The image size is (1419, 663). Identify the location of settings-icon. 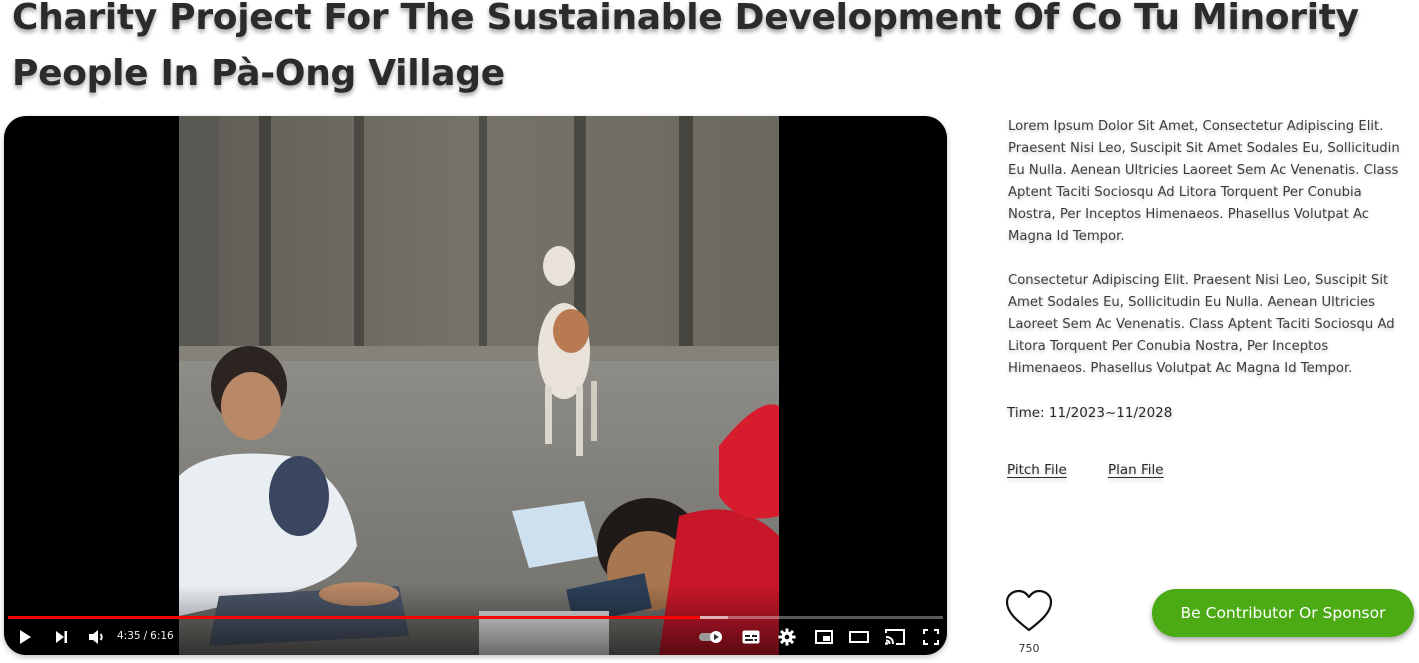
(787, 637).